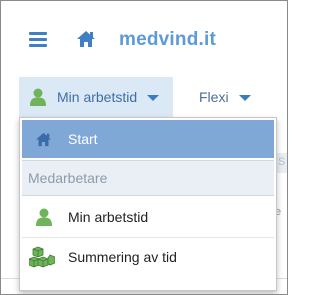 The width and height of the screenshot is (320, 295). I want to click on menu-section-header: Medarbetare, so click(148, 178).